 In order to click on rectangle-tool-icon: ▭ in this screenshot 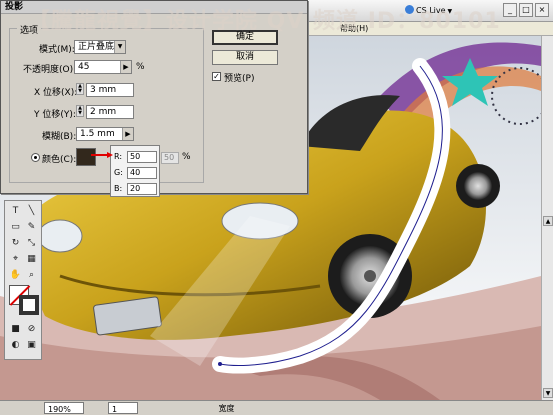, I will do `click(15, 227)`.